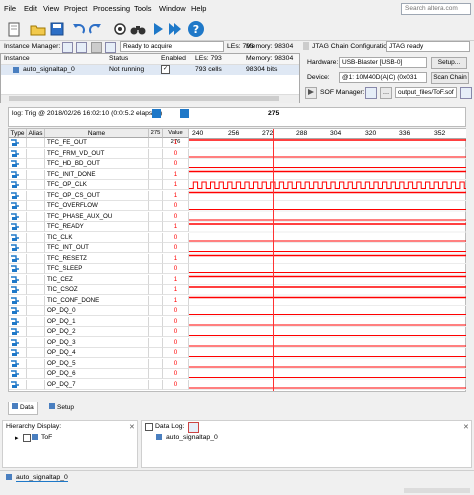 Image resolution: width=474 pixels, height=495 pixels. Describe the element at coordinates (67, 47) in the screenshot. I see `process-icon` at that location.